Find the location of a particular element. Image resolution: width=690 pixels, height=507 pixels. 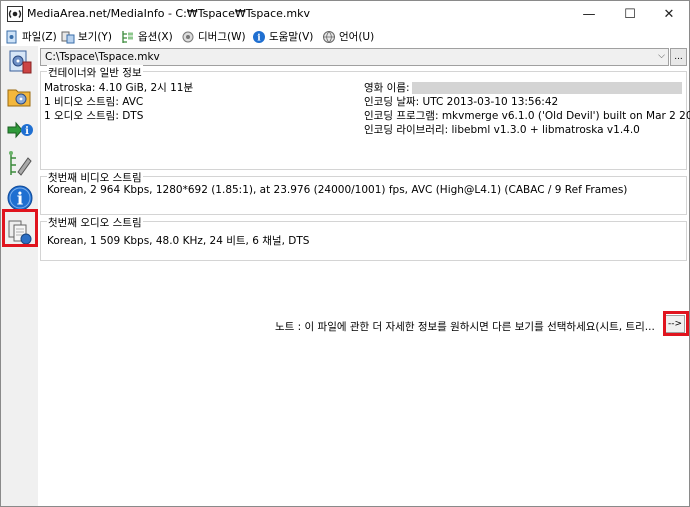

movie-name-row: 영화 이름: is located at coordinates (523, 87).